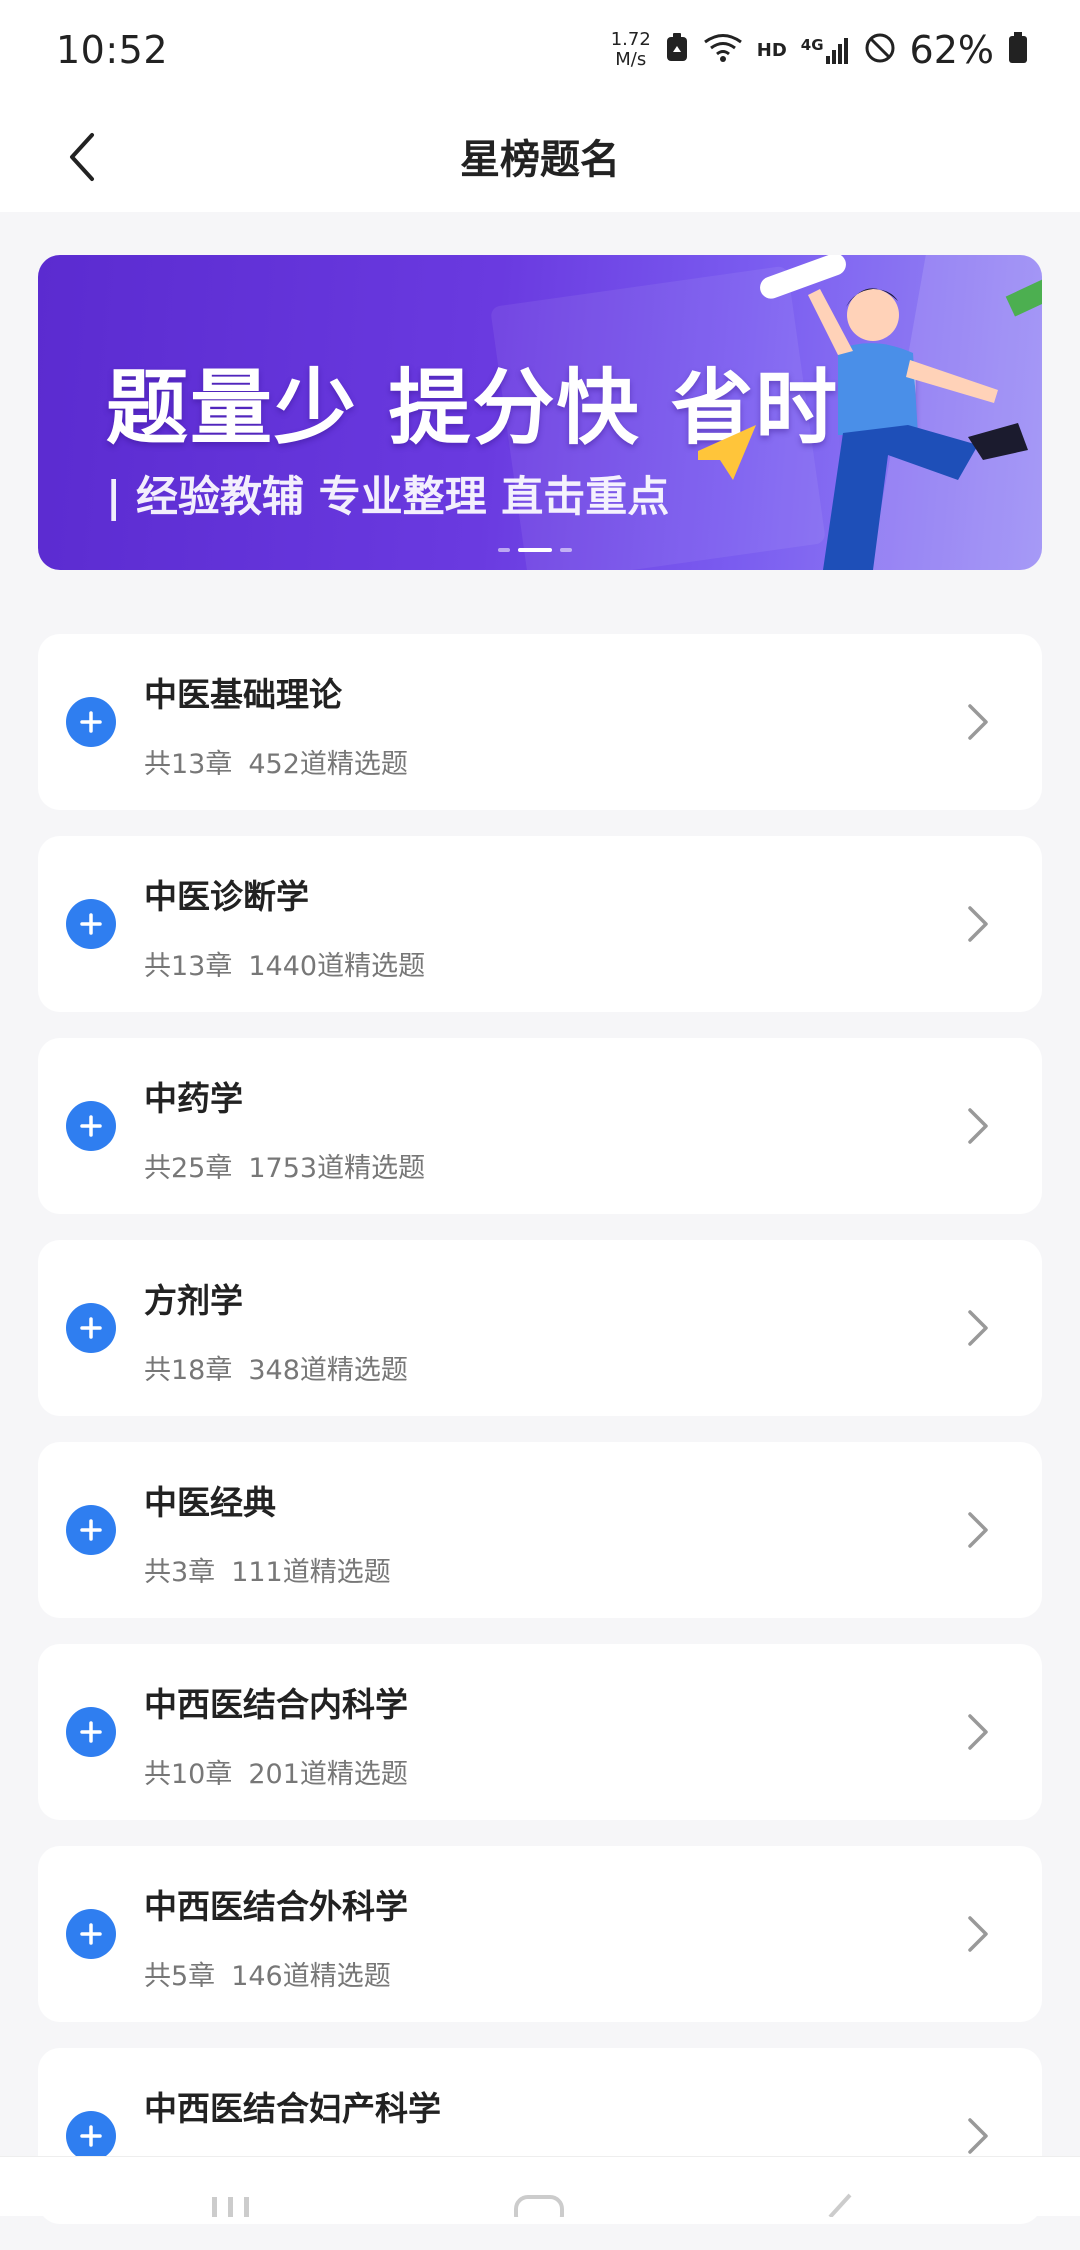 This screenshot has width=1080, height=2250. I want to click on back-gesture-icon, so click(836, 2205).